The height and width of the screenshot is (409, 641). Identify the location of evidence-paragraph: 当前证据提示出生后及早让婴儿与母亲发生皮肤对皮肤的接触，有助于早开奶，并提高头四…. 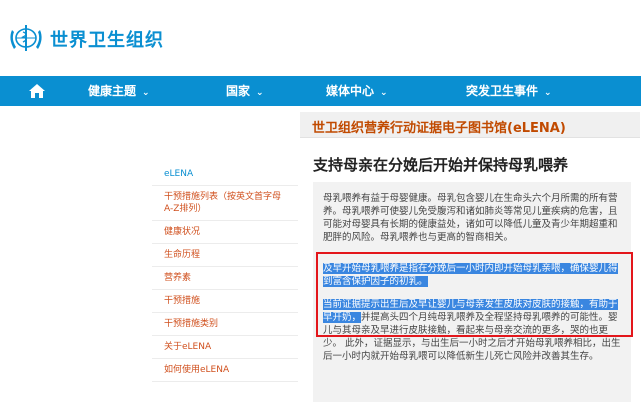
(472, 330).